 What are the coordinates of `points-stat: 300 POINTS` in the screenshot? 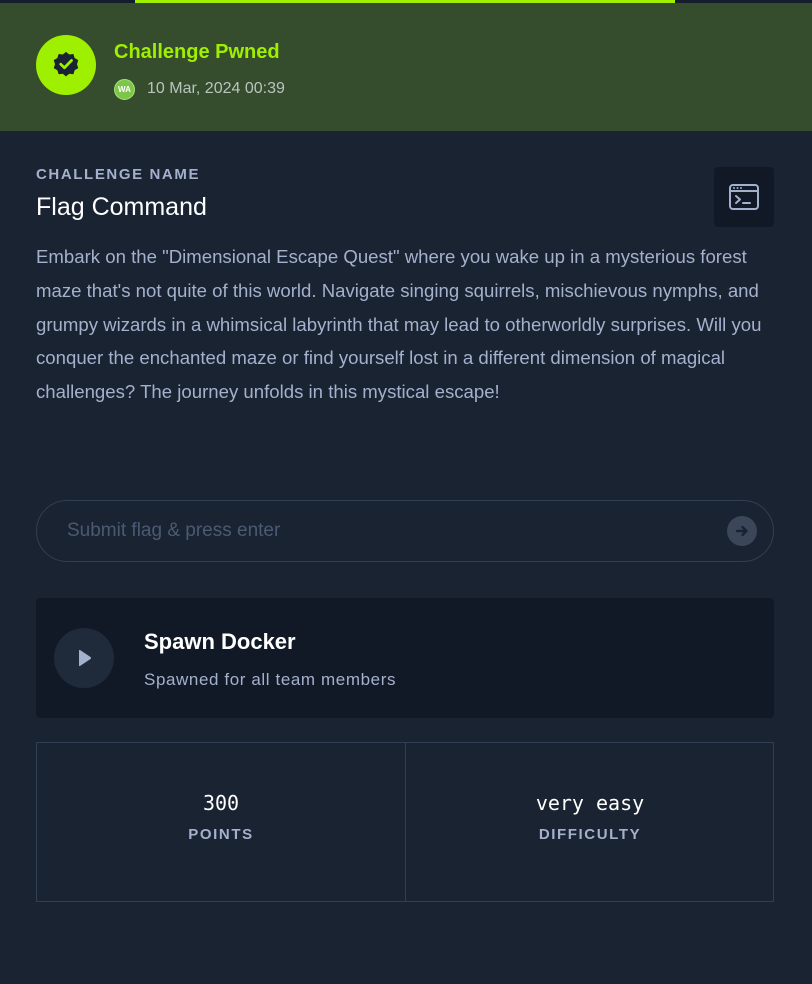 It's located at (221, 822).